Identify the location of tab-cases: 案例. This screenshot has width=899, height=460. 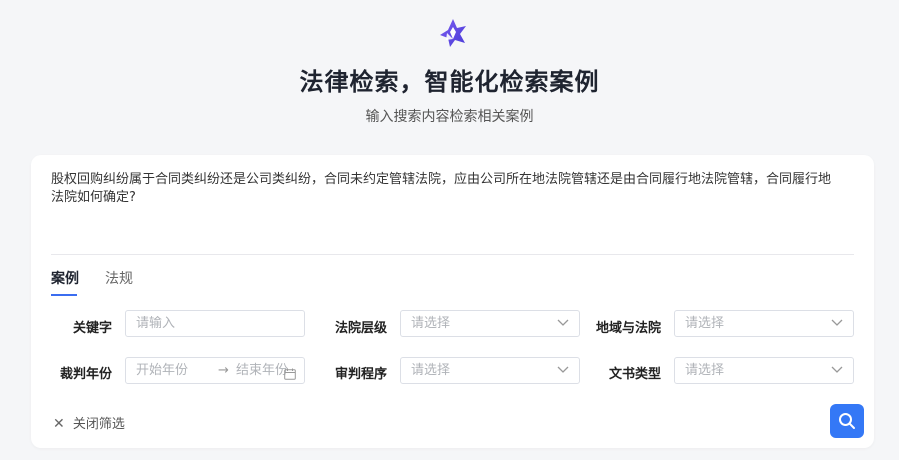
(65, 278).